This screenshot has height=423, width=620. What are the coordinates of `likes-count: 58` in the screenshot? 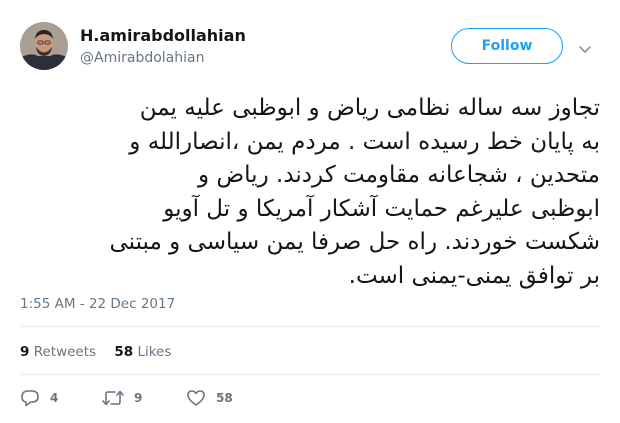 It's located at (124, 352).